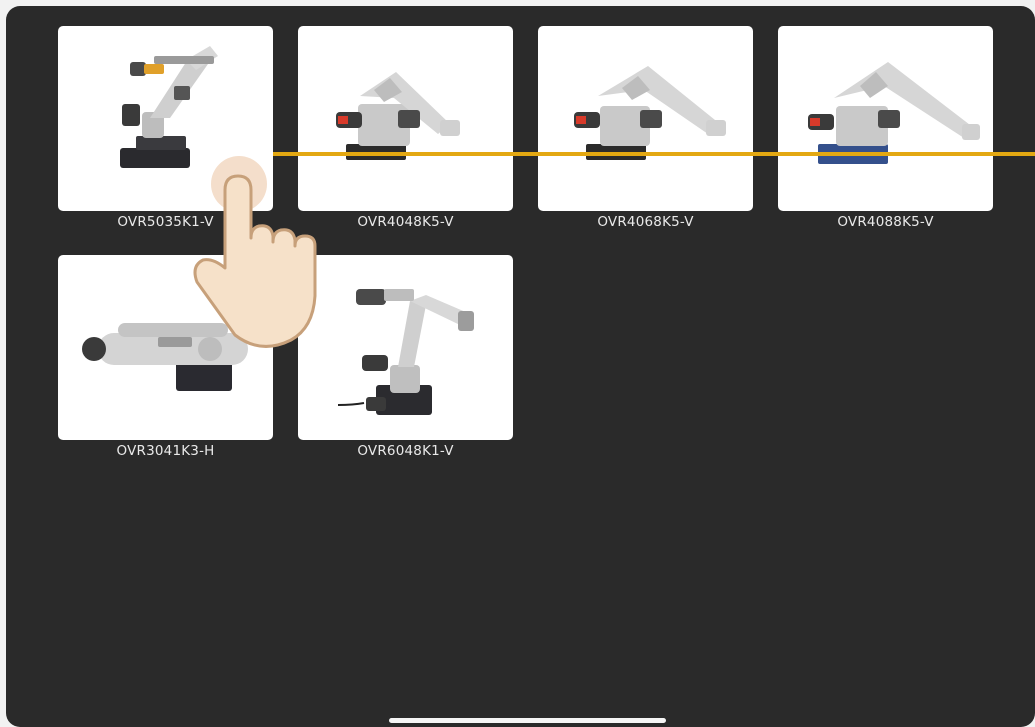  What do you see at coordinates (255, 252) in the screenshot?
I see `tap-hand-icon` at bounding box center [255, 252].